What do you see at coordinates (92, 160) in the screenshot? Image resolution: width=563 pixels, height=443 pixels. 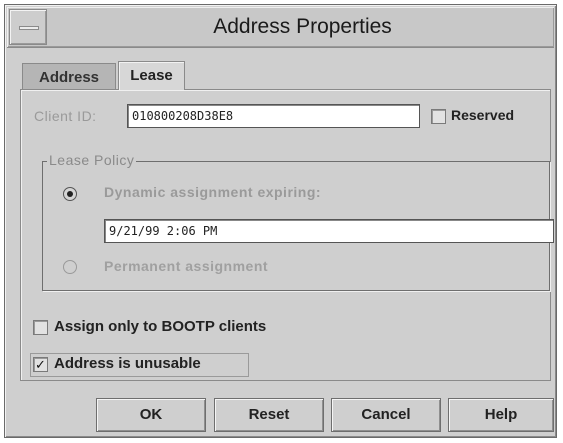 I see `lease-policy-title: Lease Policy` at bounding box center [92, 160].